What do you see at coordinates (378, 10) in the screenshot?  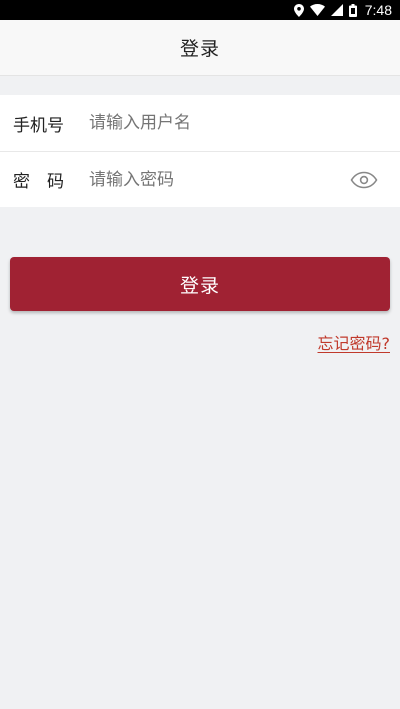 I see `status-time: 7:48` at bounding box center [378, 10].